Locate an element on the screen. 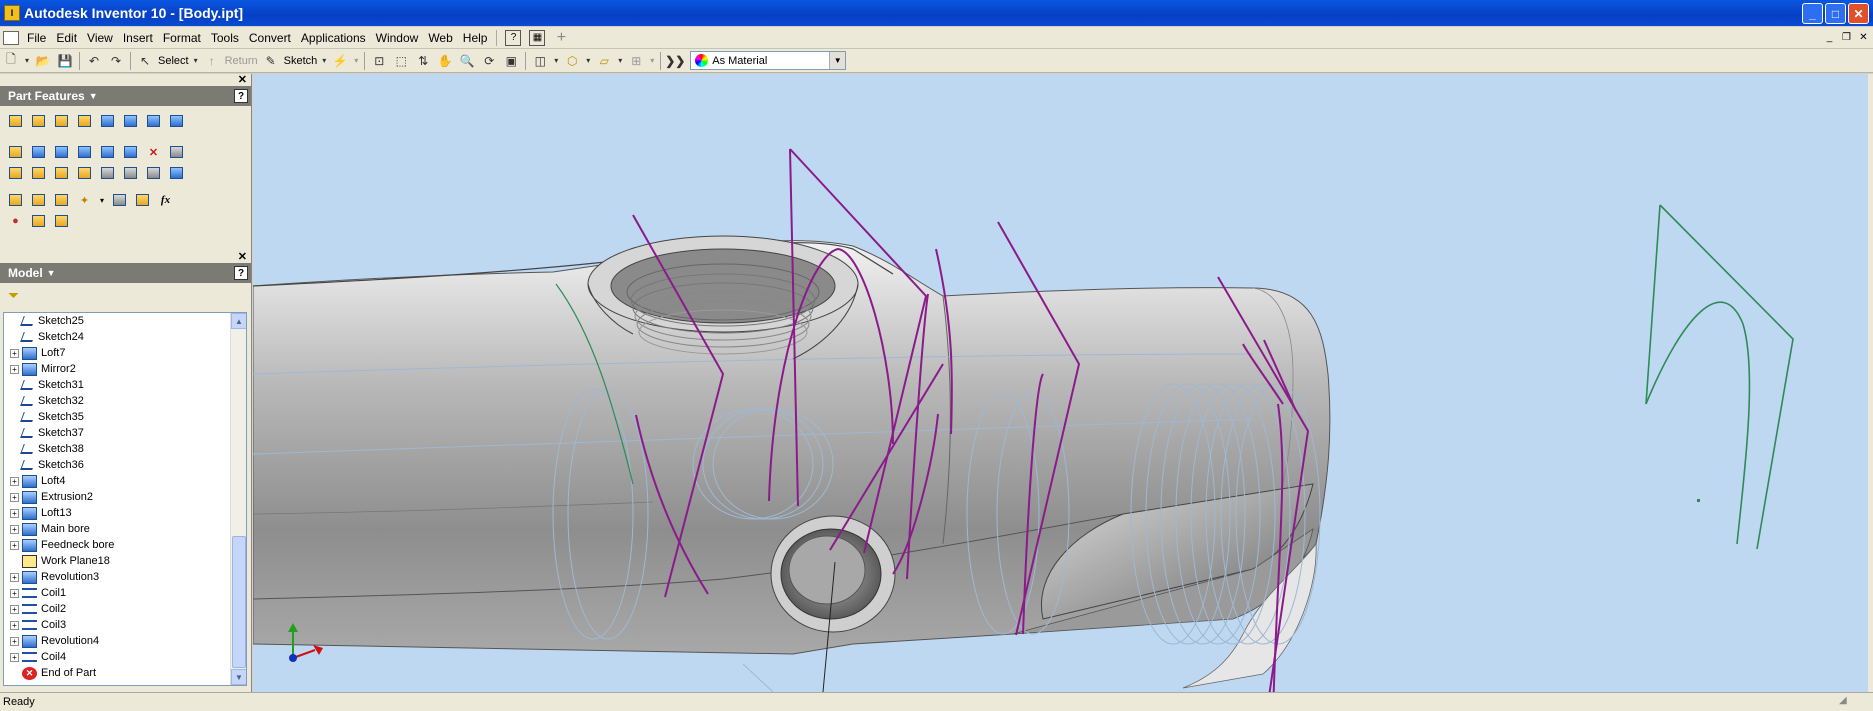  menu-format: Format is located at coordinates (182, 38).